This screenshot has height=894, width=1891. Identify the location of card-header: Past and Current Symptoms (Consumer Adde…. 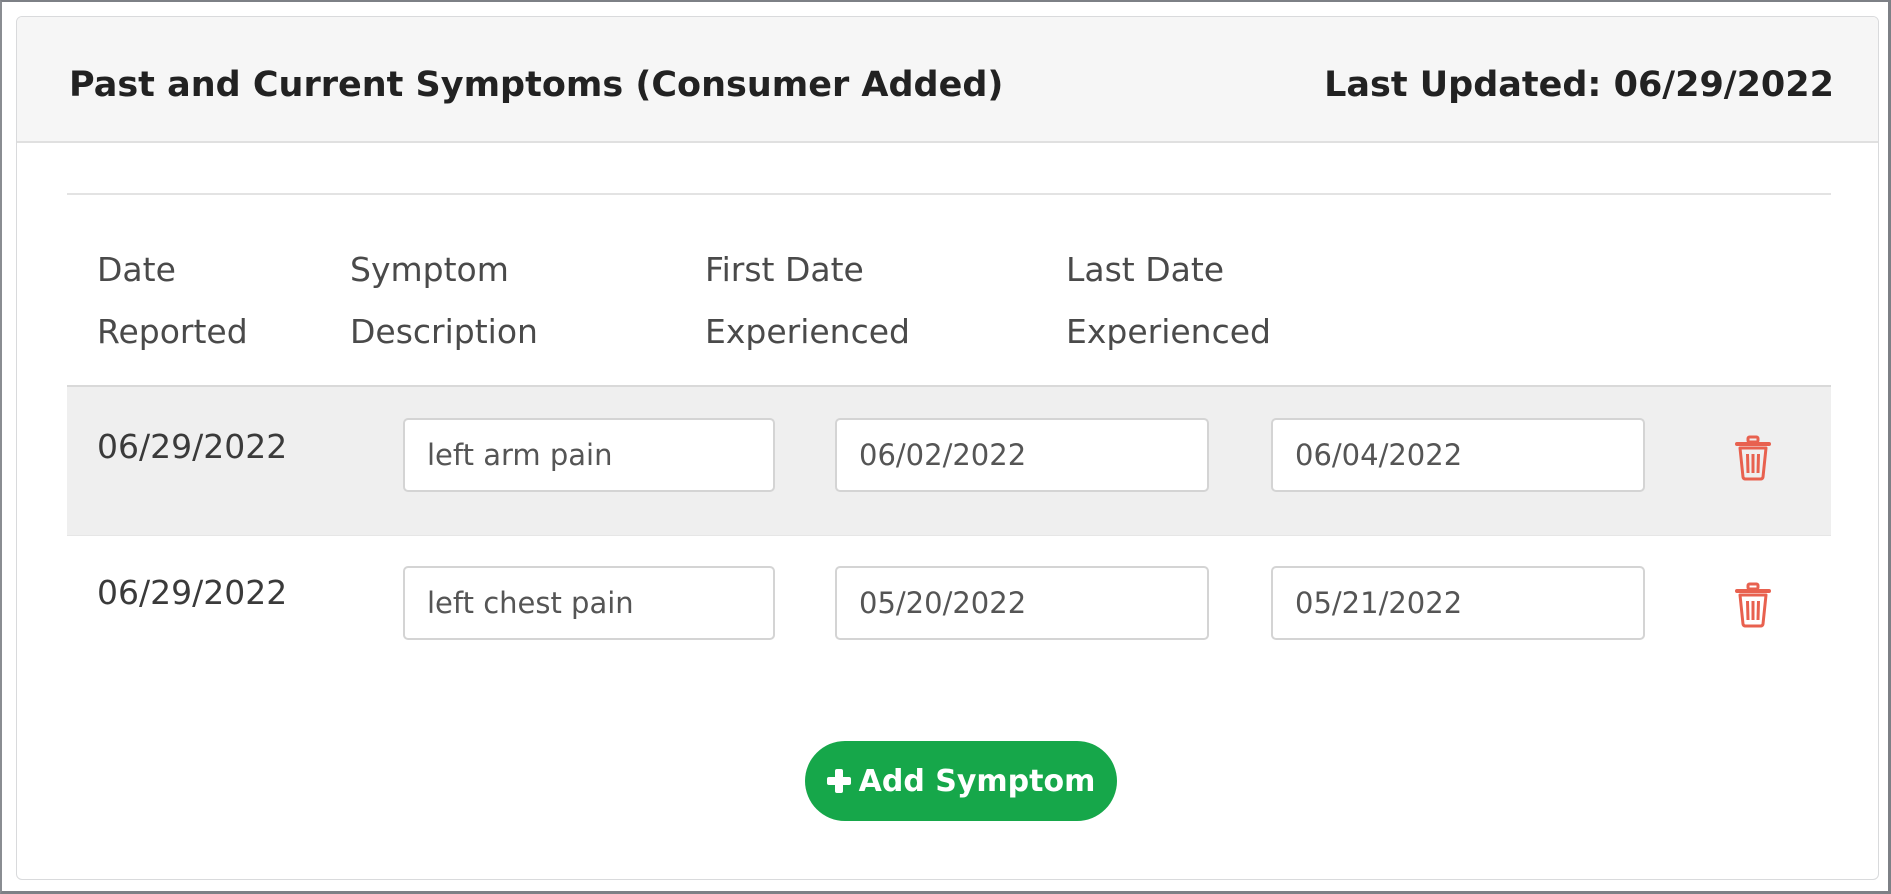
(947, 80).